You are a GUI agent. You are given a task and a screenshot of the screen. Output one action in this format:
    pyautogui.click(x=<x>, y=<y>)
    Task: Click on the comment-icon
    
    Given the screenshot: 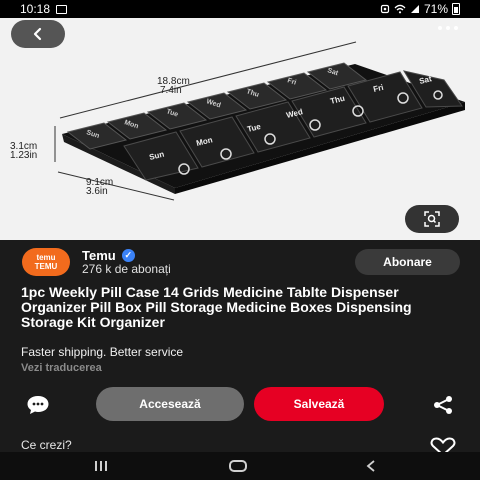 What is the action you would take?
    pyautogui.click(x=38, y=405)
    